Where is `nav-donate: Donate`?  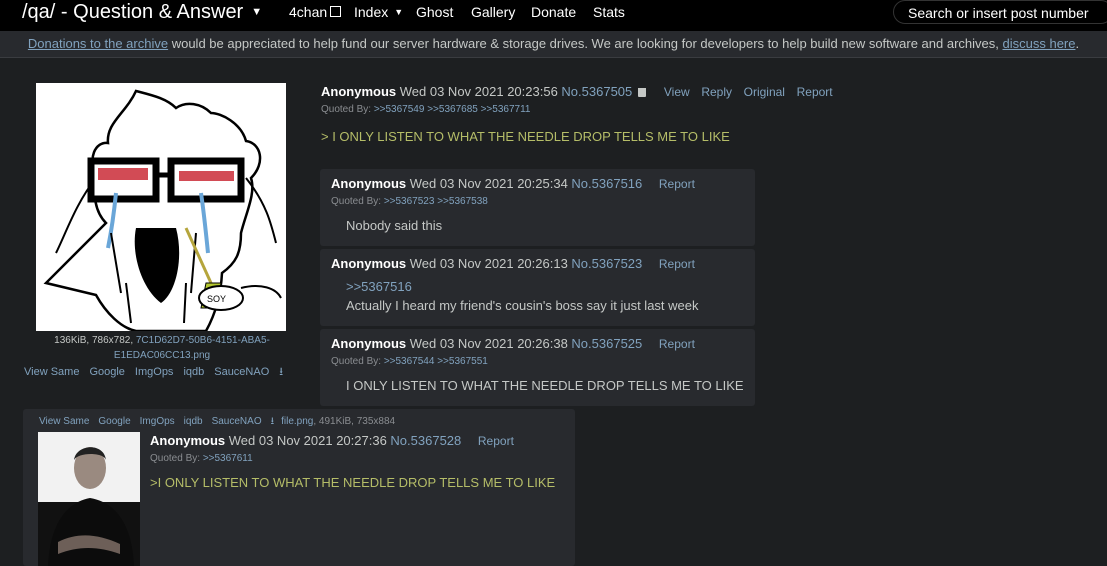
nav-donate: Donate is located at coordinates (553, 12).